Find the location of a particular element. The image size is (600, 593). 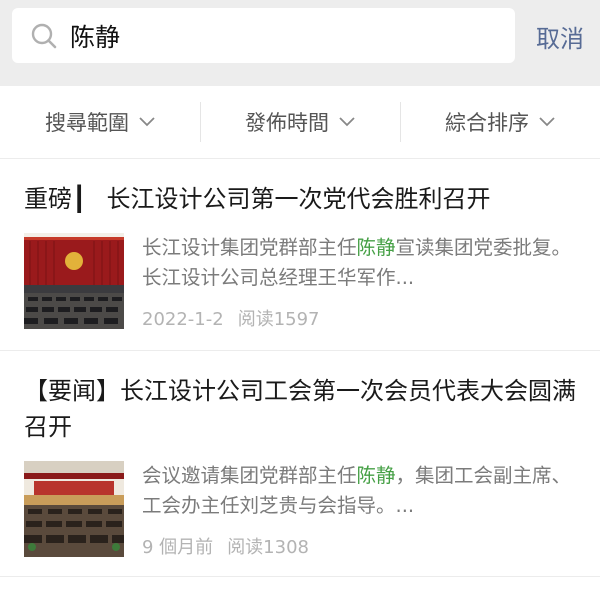

result-title: 【要闻】长江设计公司工会第一次会员代表大会圆满召开 is located at coordinates (301, 398).